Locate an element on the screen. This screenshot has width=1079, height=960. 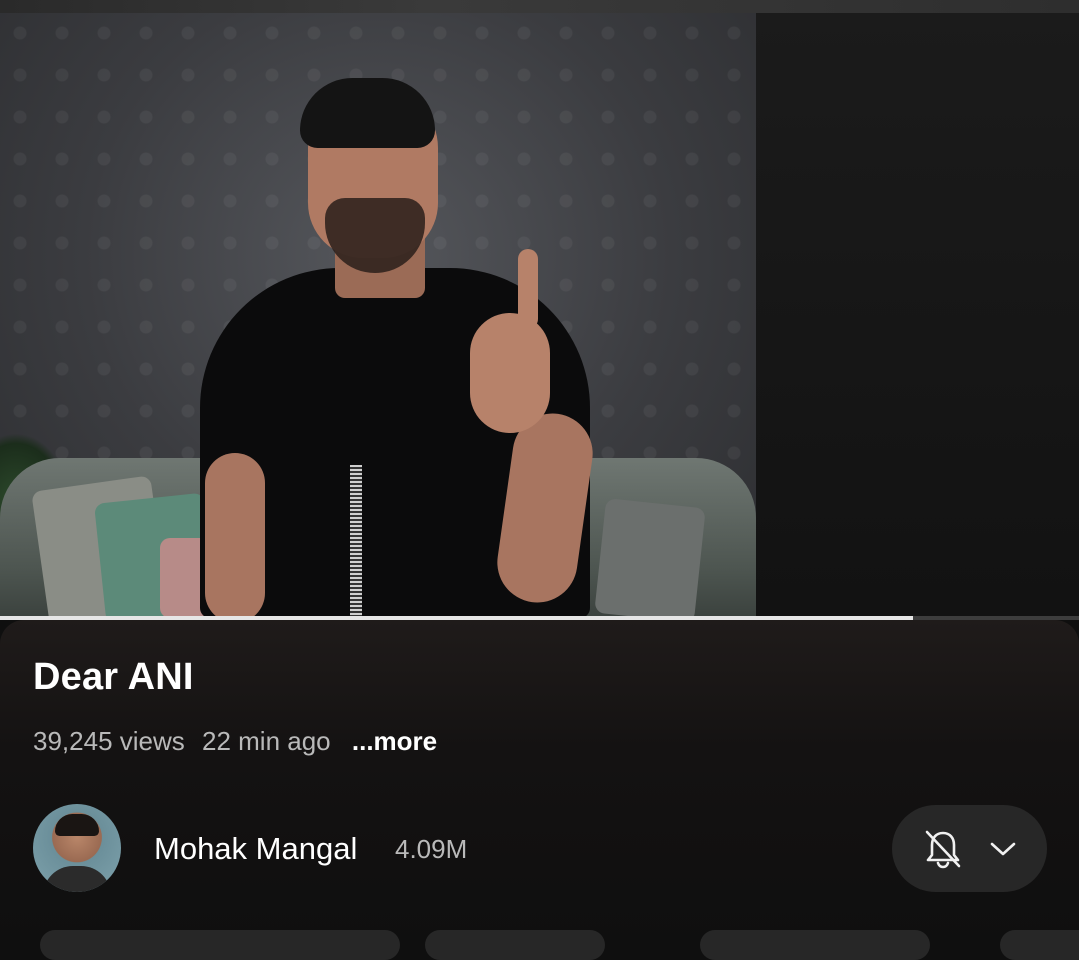
avatar-hair is located at coordinates (77, 825).